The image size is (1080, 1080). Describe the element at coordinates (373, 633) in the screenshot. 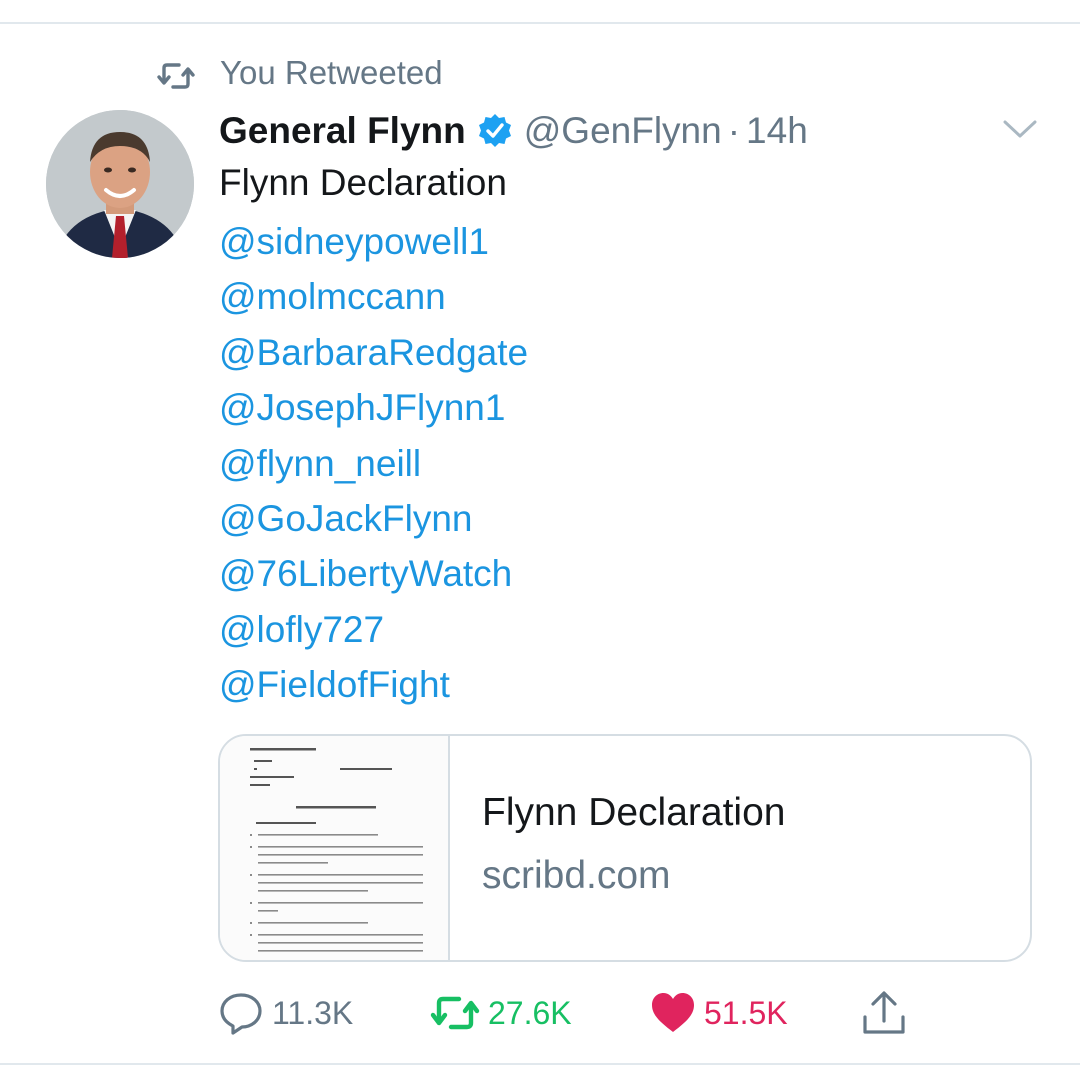

I see `mention-link: @lofly727` at that location.